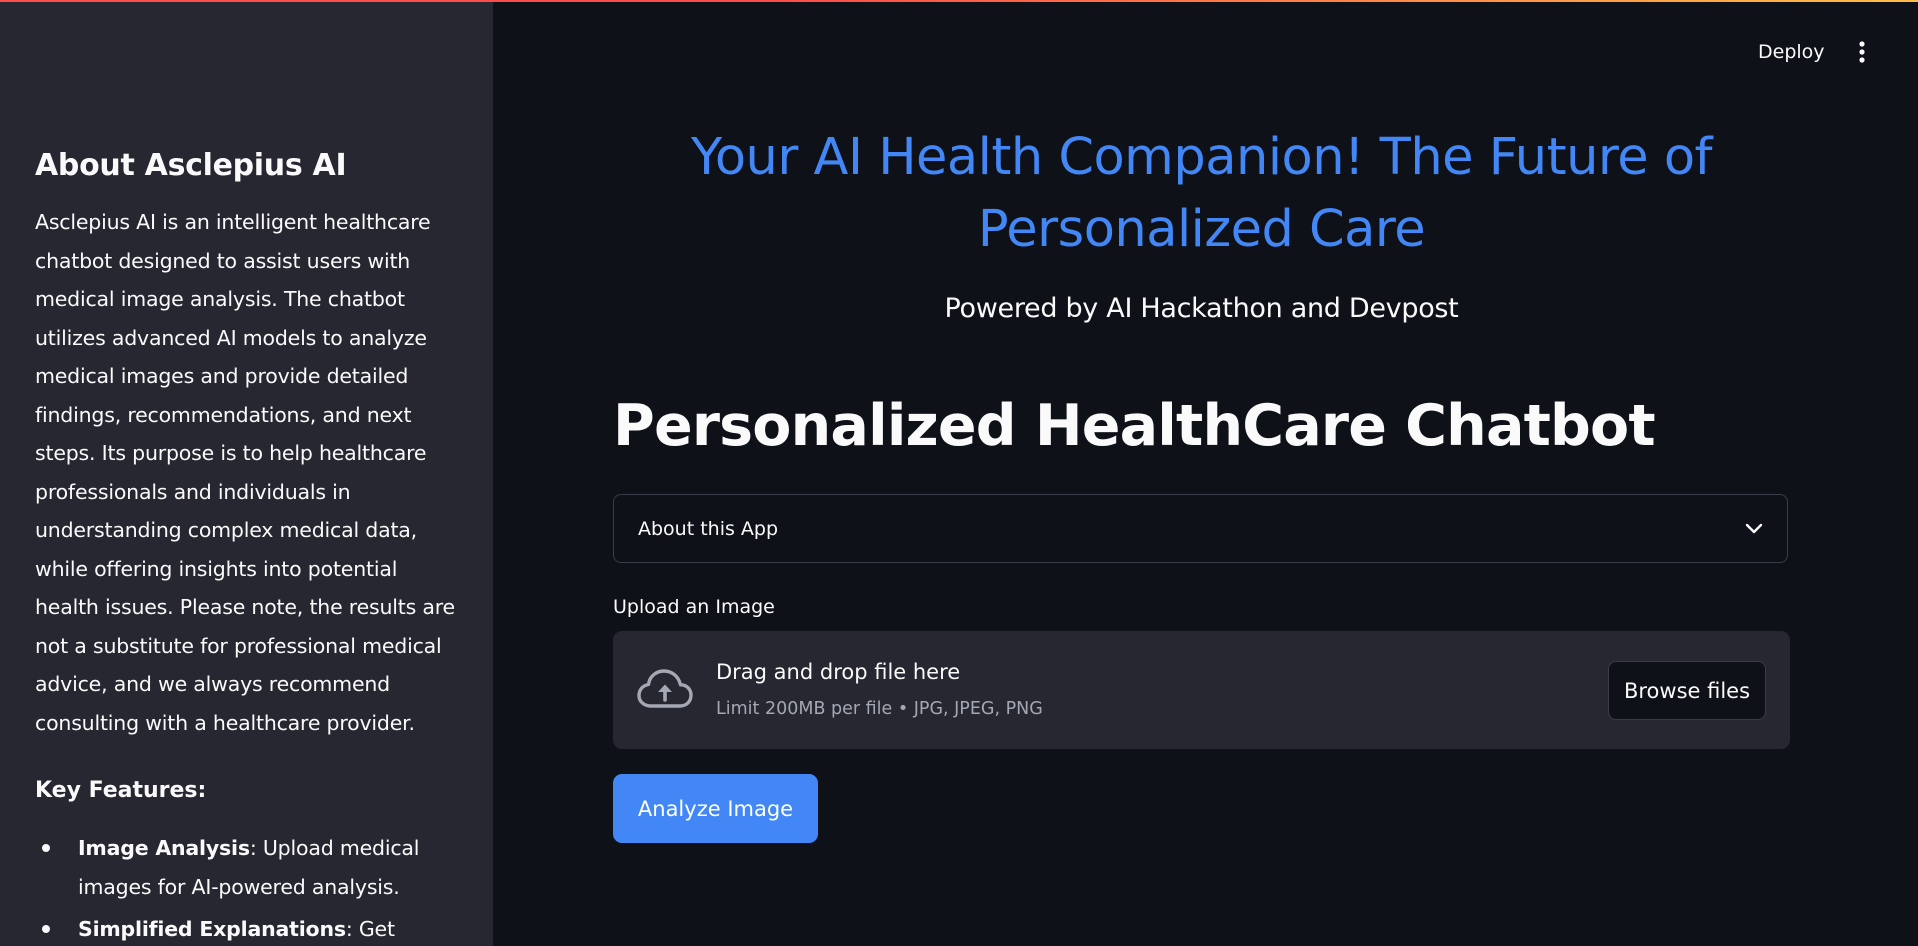 This screenshot has width=1918, height=946. Describe the element at coordinates (1754, 528) in the screenshot. I see `chevron-down-icon` at that location.